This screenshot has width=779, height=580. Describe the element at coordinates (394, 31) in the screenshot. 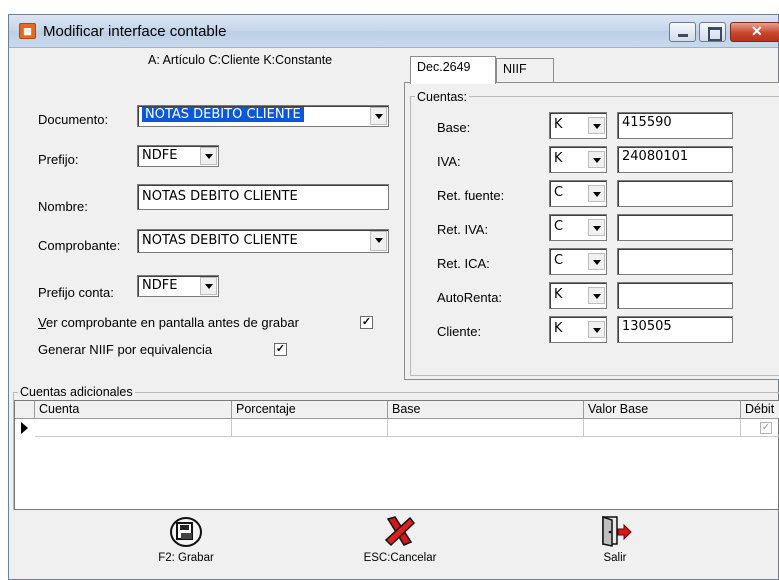

I see `title-bar: ▦ Modificar interface contable ✕` at that location.